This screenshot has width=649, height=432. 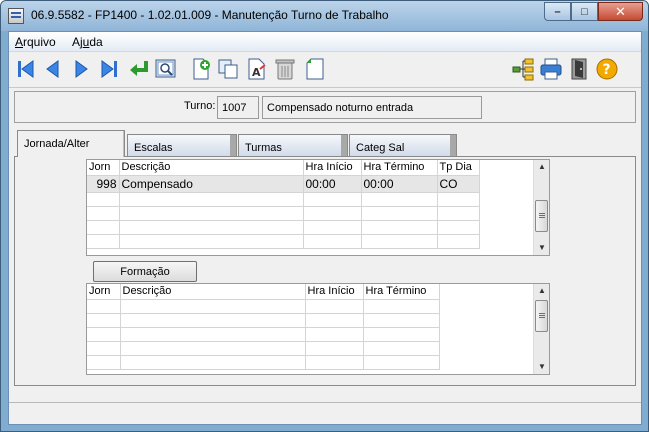 I want to click on formacao-button: Formação, so click(x=145, y=271).